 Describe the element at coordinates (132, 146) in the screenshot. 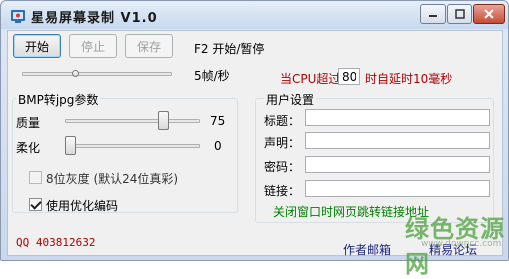

I see `soften-slider-track` at that location.